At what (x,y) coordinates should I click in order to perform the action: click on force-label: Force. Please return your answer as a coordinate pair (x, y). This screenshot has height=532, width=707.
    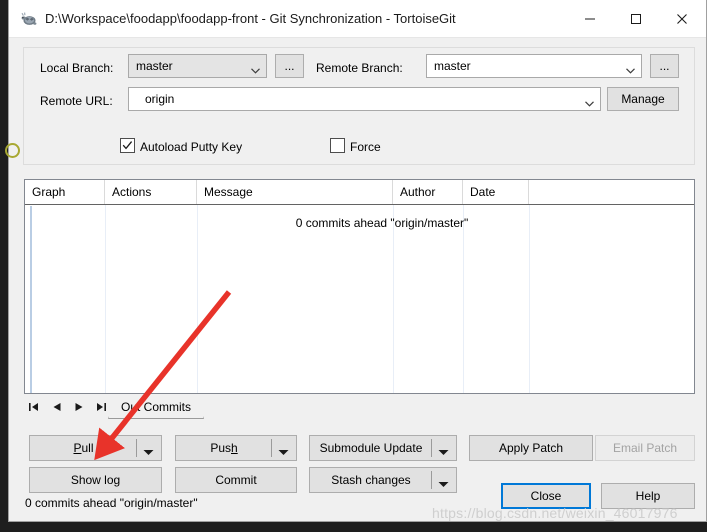
    Looking at the image, I should click on (365, 147).